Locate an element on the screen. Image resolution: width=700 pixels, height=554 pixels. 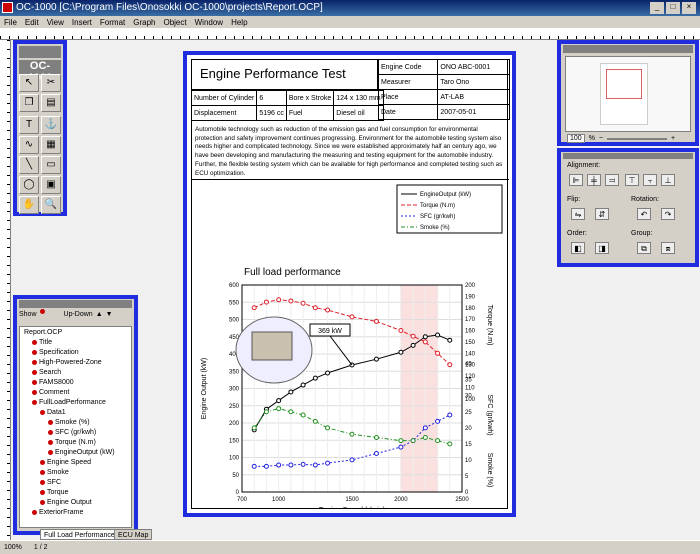
send-back-icon: ◨ is located at coordinates (602, 248).